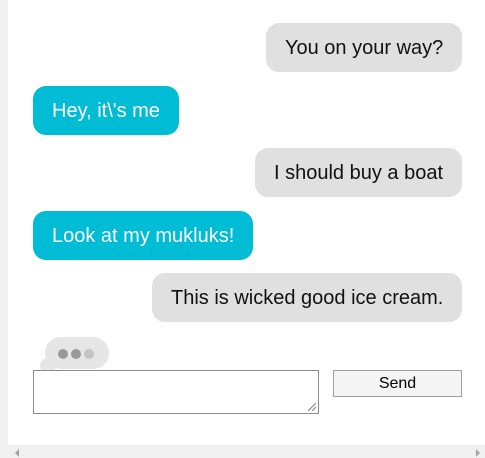  Describe the element at coordinates (307, 297) in the screenshot. I see `message-bubble-incoming: This is wicked good ice cream.` at that location.